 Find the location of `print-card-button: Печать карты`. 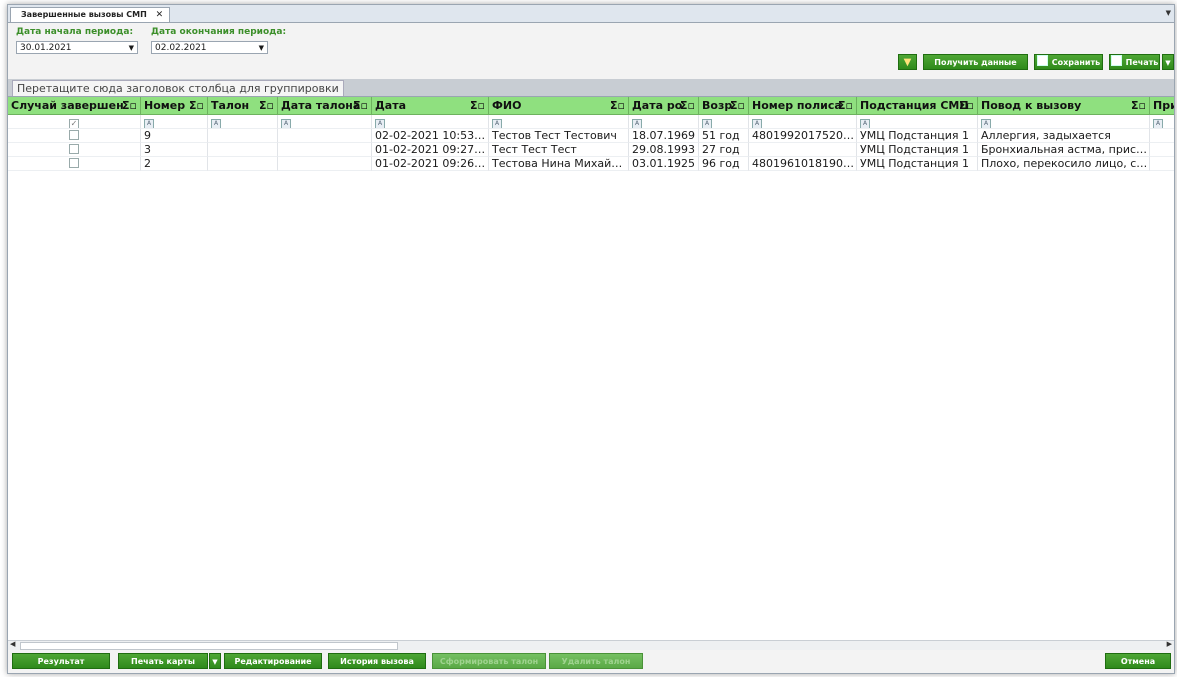

print-card-button: Печать карты is located at coordinates (163, 661).